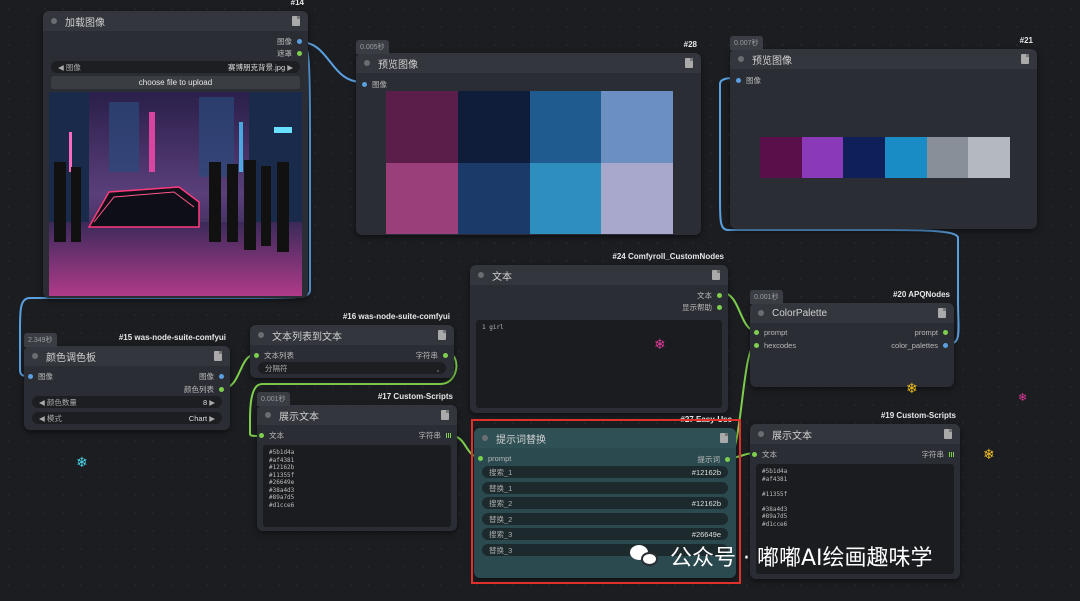 This screenshot has width=1080, height=601. I want to click on output-show-help: 显示帮助, so click(702, 307).